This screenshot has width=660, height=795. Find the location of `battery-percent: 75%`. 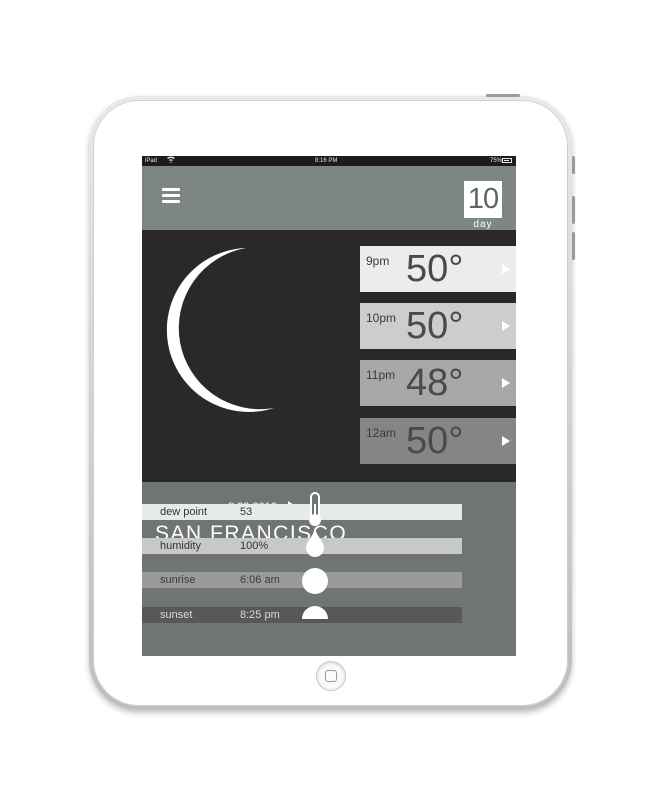

battery-percent: 75% is located at coordinates (496, 161).